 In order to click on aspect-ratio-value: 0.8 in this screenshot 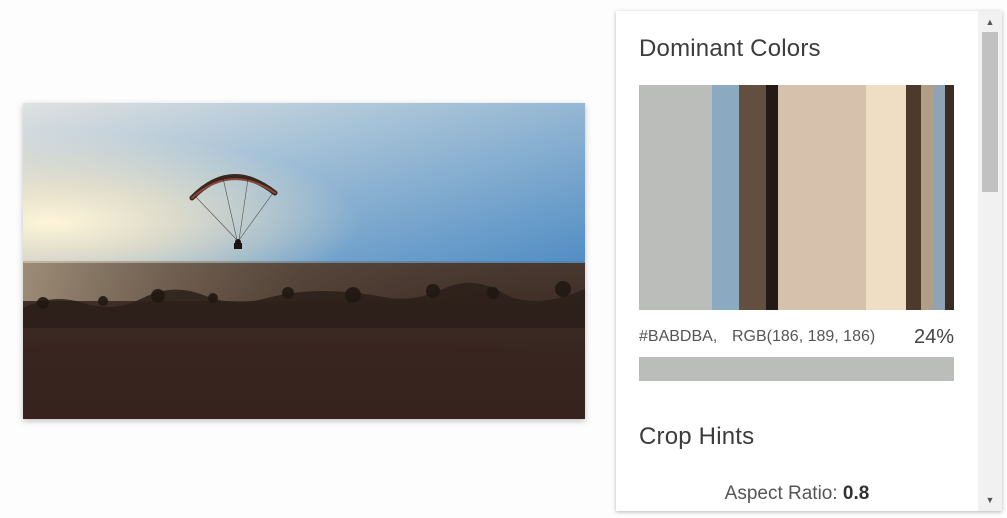, I will do `click(856, 493)`.